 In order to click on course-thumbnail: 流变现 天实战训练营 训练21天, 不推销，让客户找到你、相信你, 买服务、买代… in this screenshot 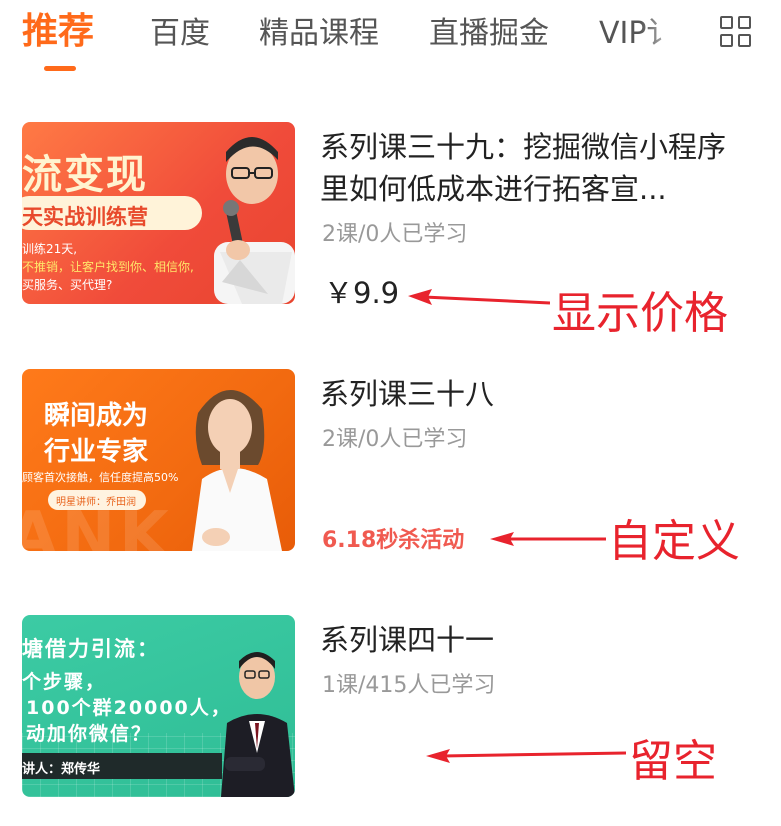, I will do `click(158, 213)`.